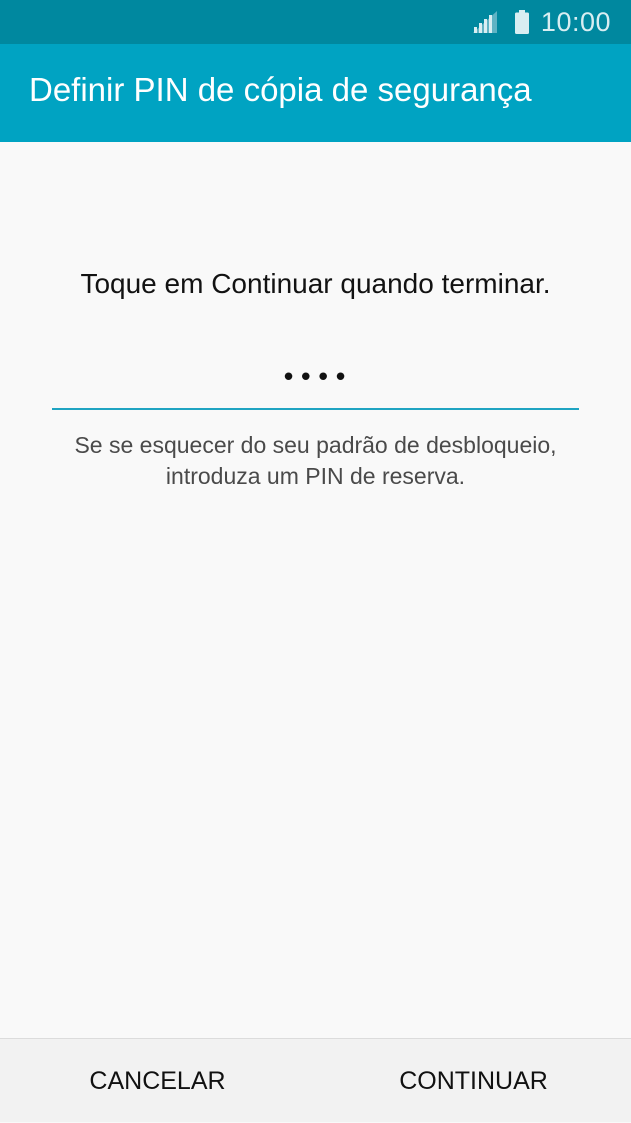 The height and width of the screenshot is (1123, 631). I want to click on status-icons: 10:00, so click(541, 22).